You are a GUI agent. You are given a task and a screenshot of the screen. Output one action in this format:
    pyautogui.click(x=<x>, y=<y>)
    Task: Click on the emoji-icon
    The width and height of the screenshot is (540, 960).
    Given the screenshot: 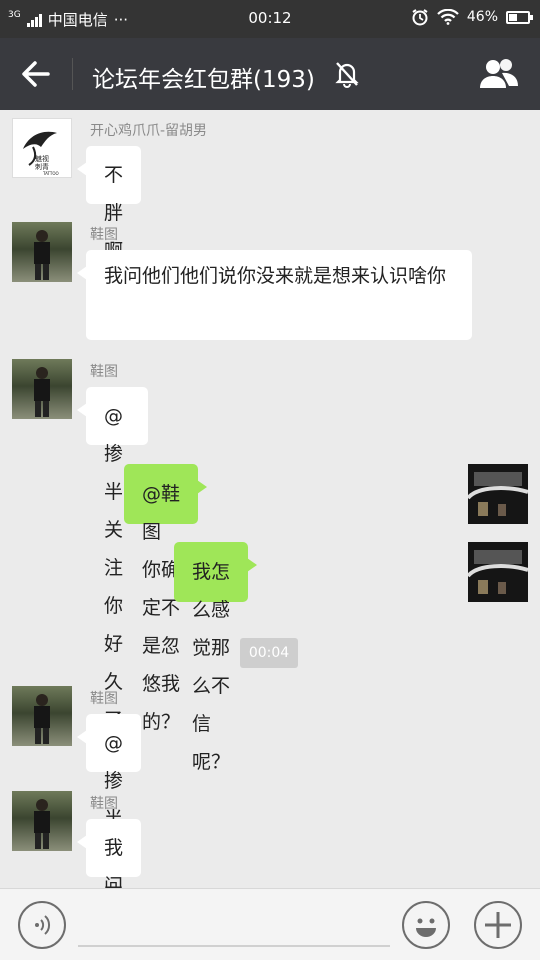 What is the action you would take?
    pyautogui.click(x=426, y=927)
    